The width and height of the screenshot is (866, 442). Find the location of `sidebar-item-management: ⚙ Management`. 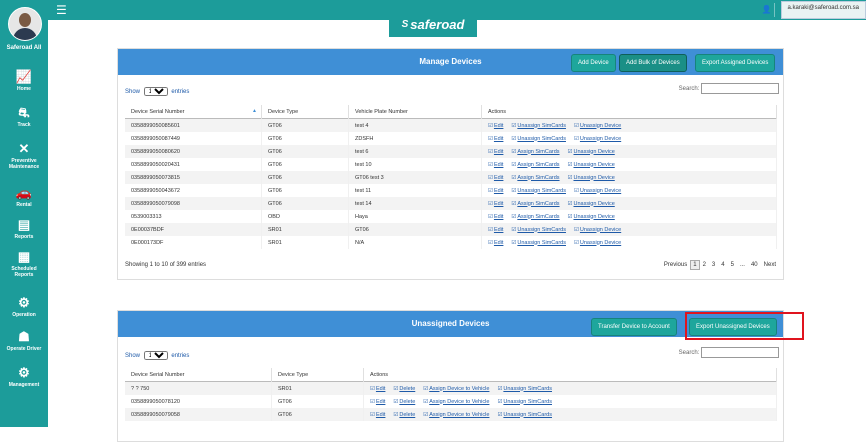

sidebar-item-management: ⚙ Management is located at coordinates (24, 377).